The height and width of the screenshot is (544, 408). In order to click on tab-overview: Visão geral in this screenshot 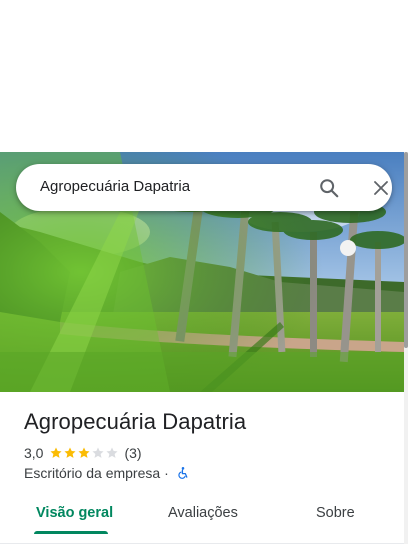, I will do `click(74, 513)`.